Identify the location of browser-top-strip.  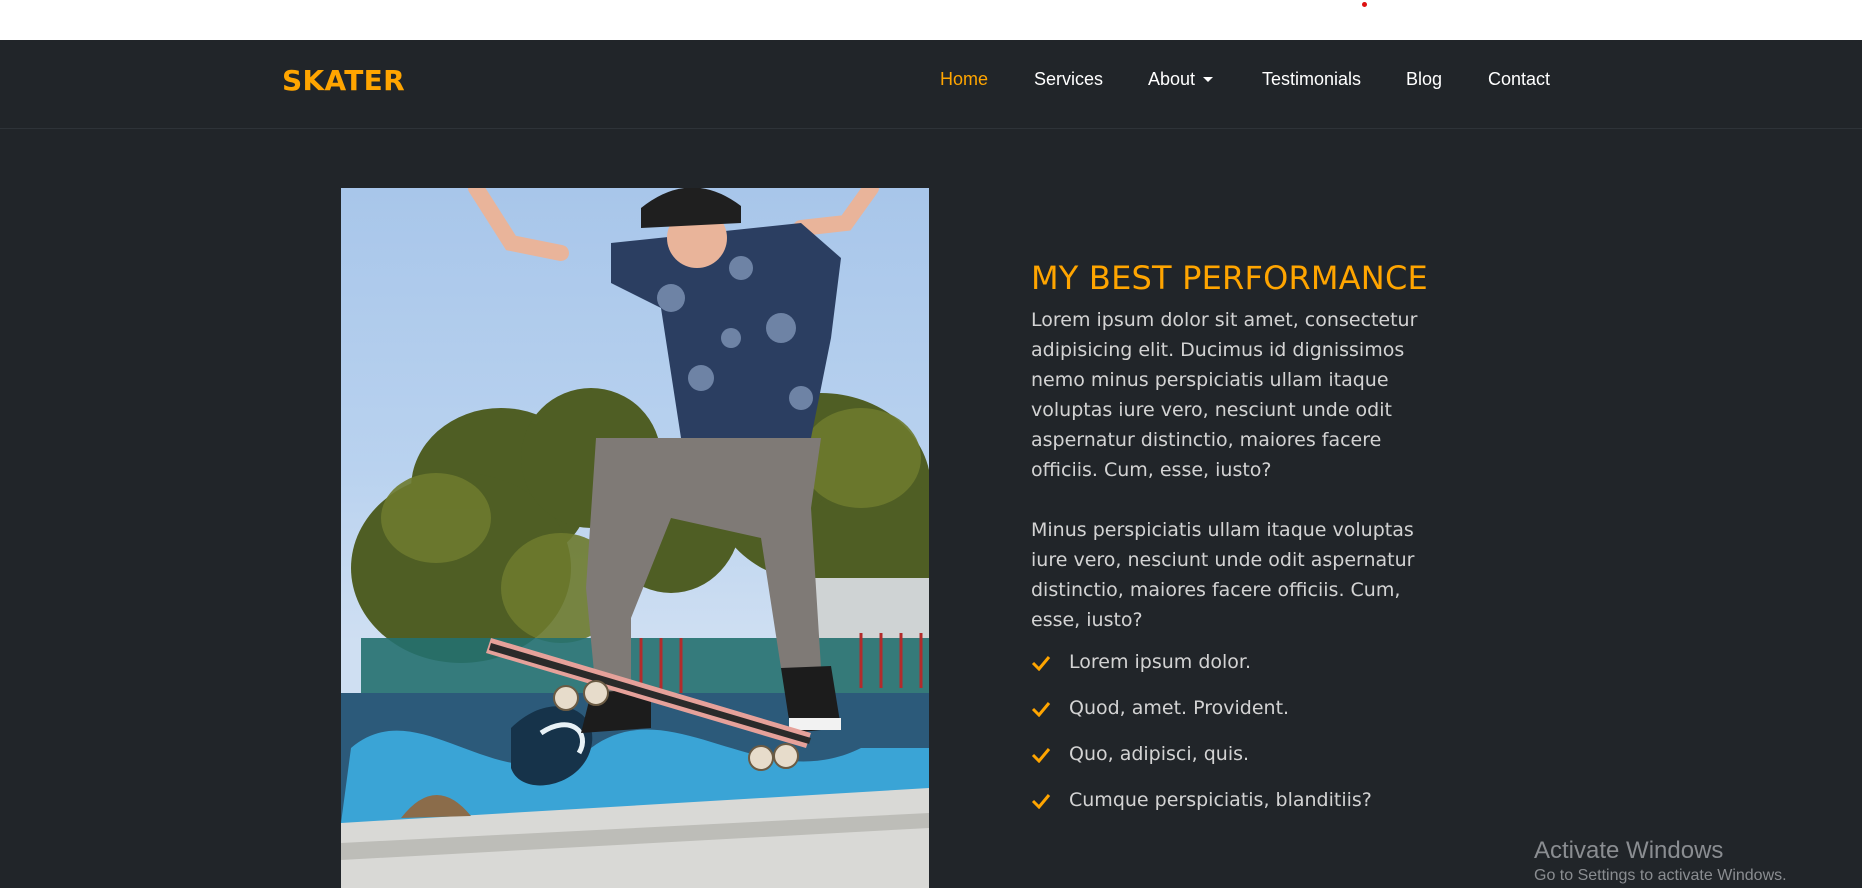
(931, 20).